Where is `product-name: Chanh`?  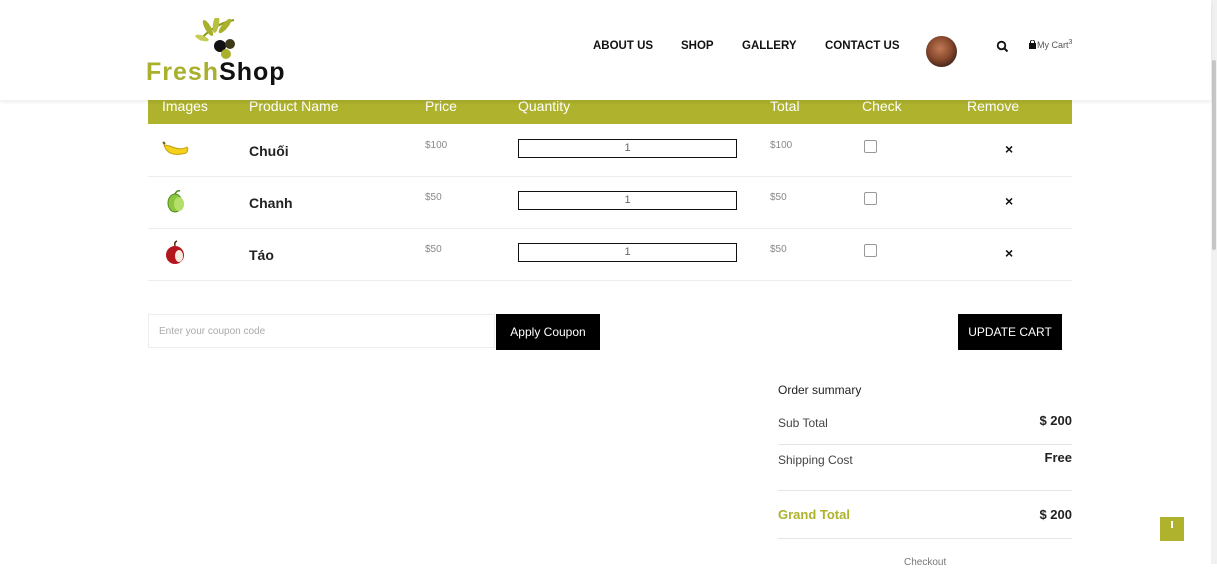
product-name: Chanh is located at coordinates (271, 203).